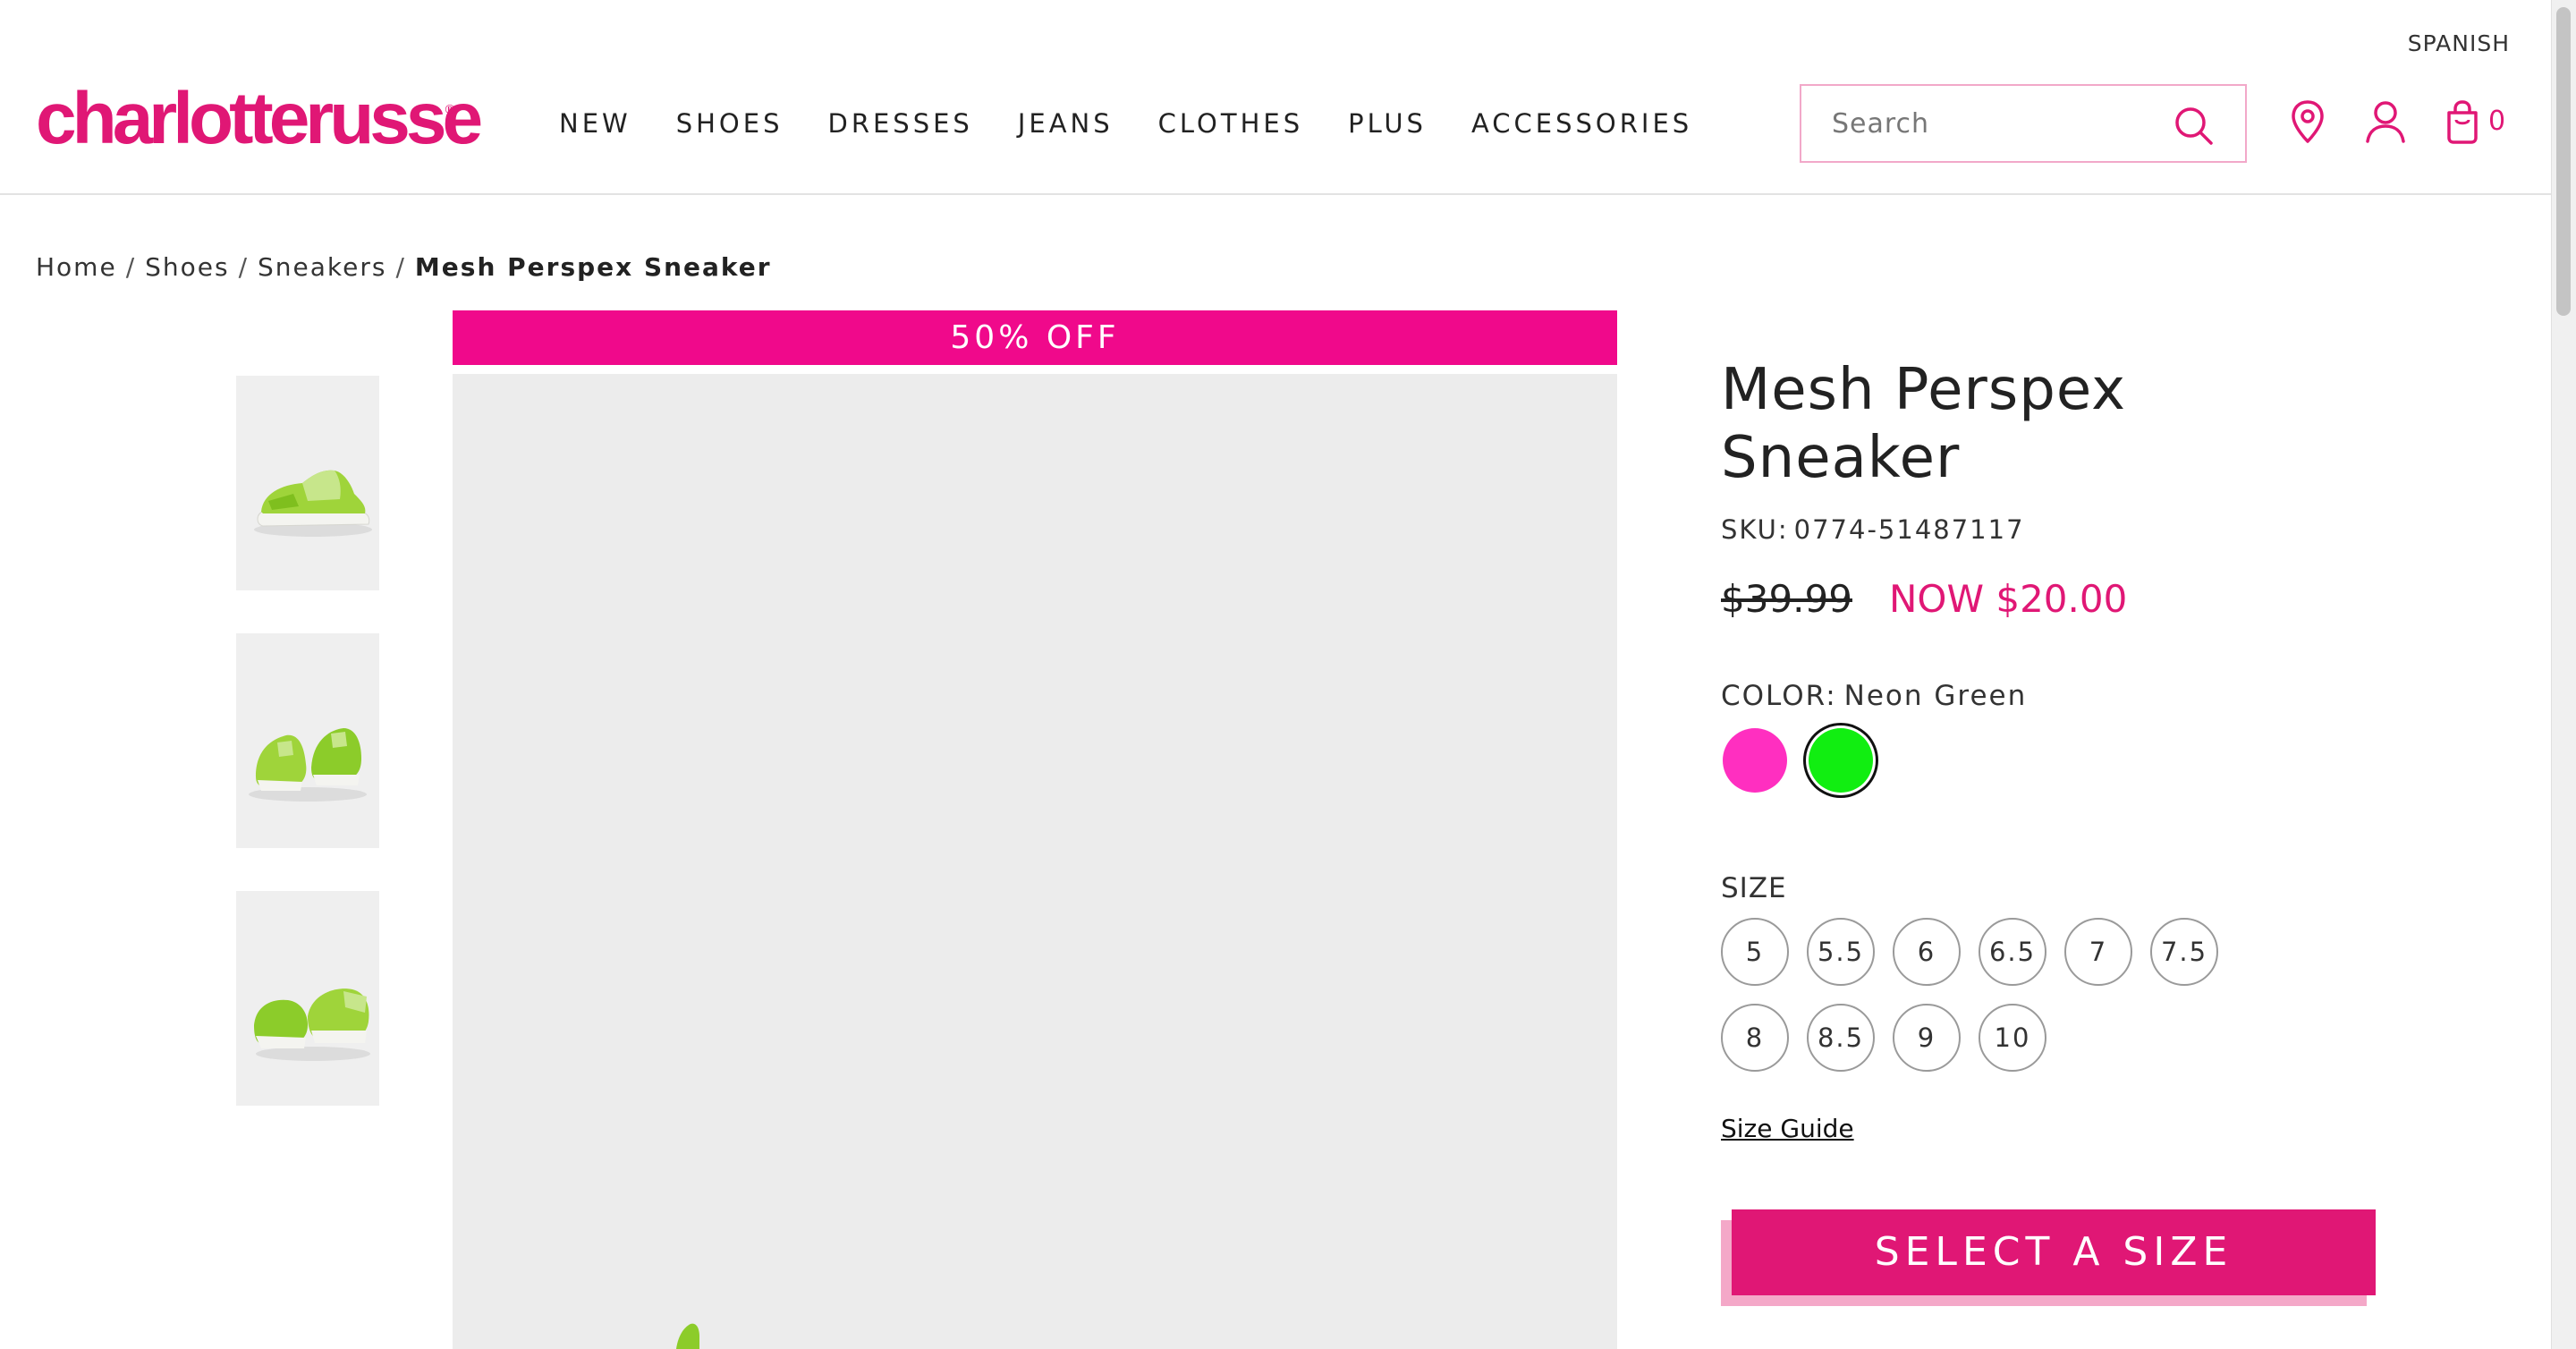 Image resolution: width=2576 pixels, height=1349 pixels. What do you see at coordinates (1841, 952) in the screenshot?
I see `size-option-5-5: 5.5` at bounding box center [1841, 952].